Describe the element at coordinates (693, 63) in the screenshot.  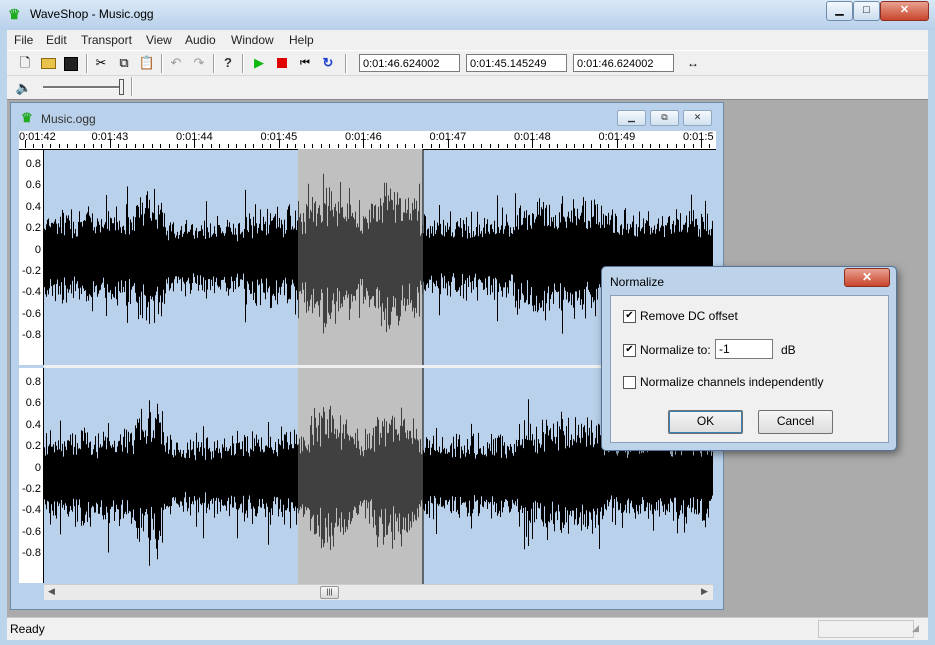
I see `fit-icon: ↔` at that location.